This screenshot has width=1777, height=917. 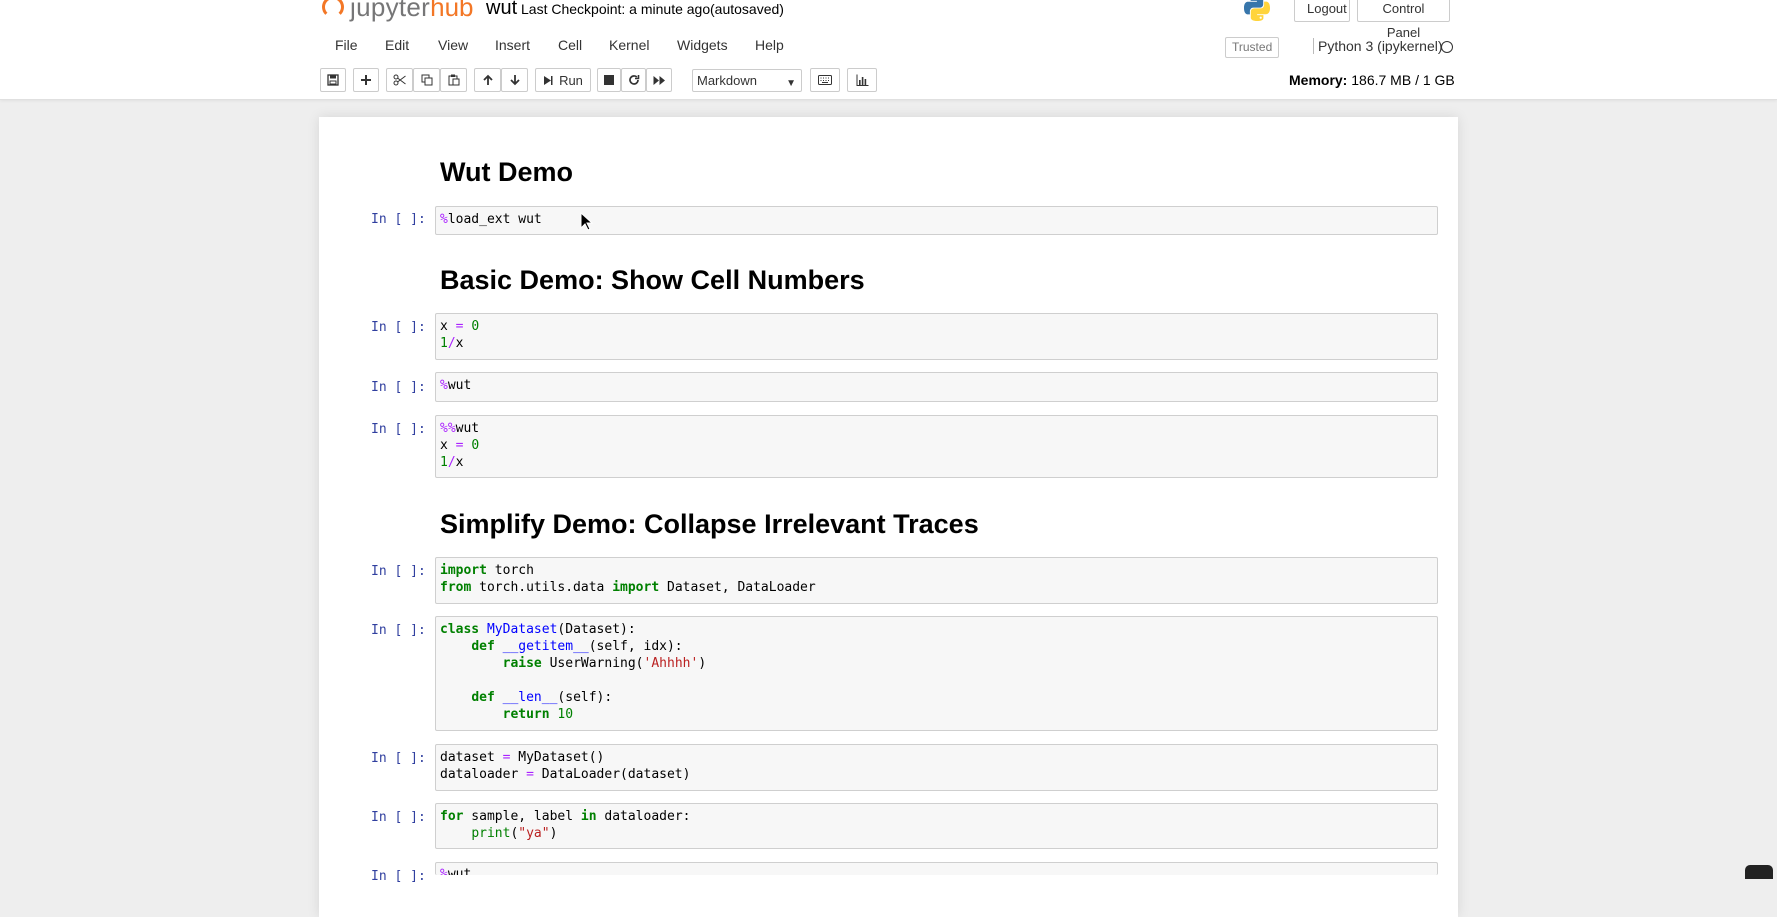 What do you see at coordinates (487, 570) in the screenshot?
I see `code-line: import torch` at bounding box center [487, 570].